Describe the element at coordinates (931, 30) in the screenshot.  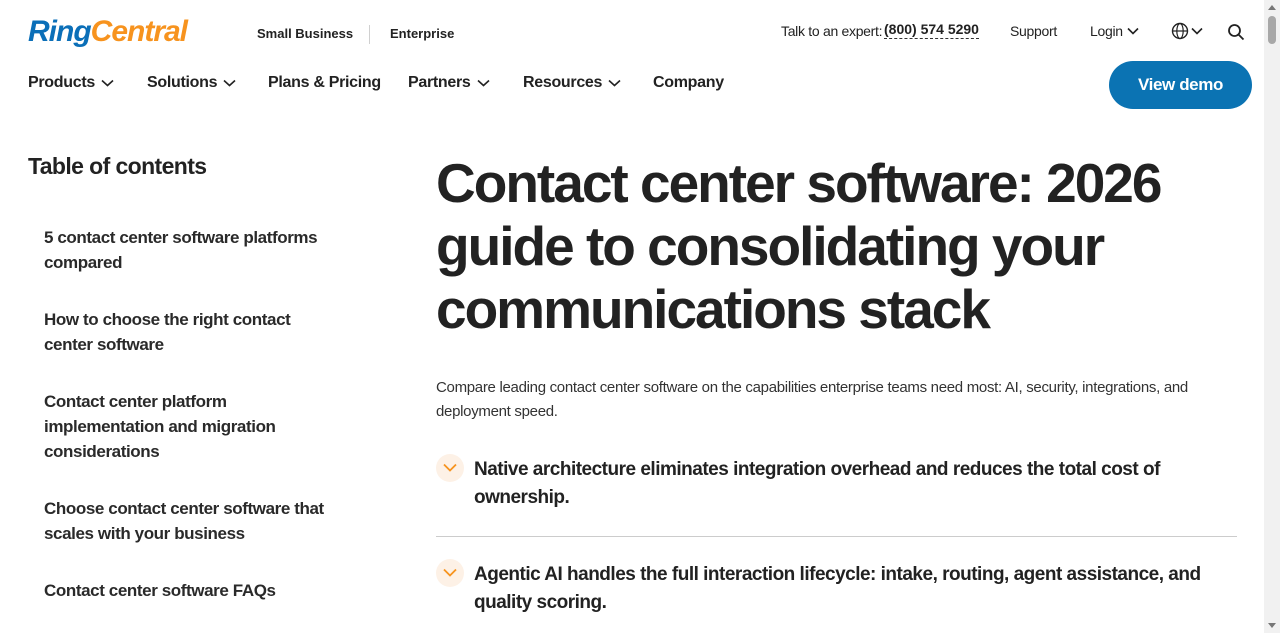
I see `phone-link: (800) 574 5290` at that location.